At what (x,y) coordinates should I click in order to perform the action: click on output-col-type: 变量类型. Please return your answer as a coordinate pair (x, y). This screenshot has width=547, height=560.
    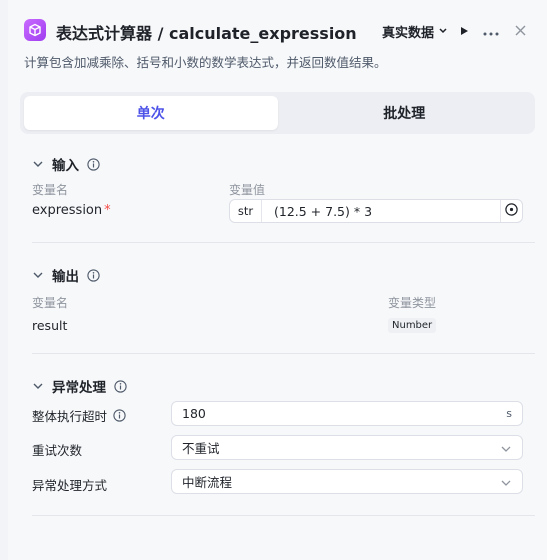
    Looking at the image, I should click on (412, 303).